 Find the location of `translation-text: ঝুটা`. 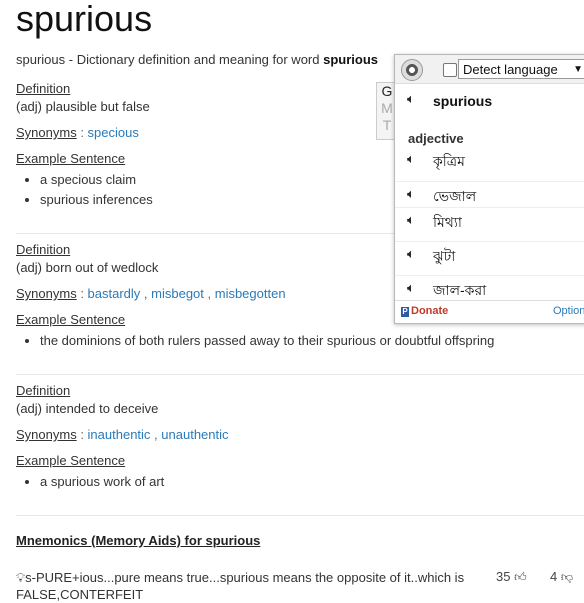

translation-text: ঝুটা is located at coordinates (444, 256).